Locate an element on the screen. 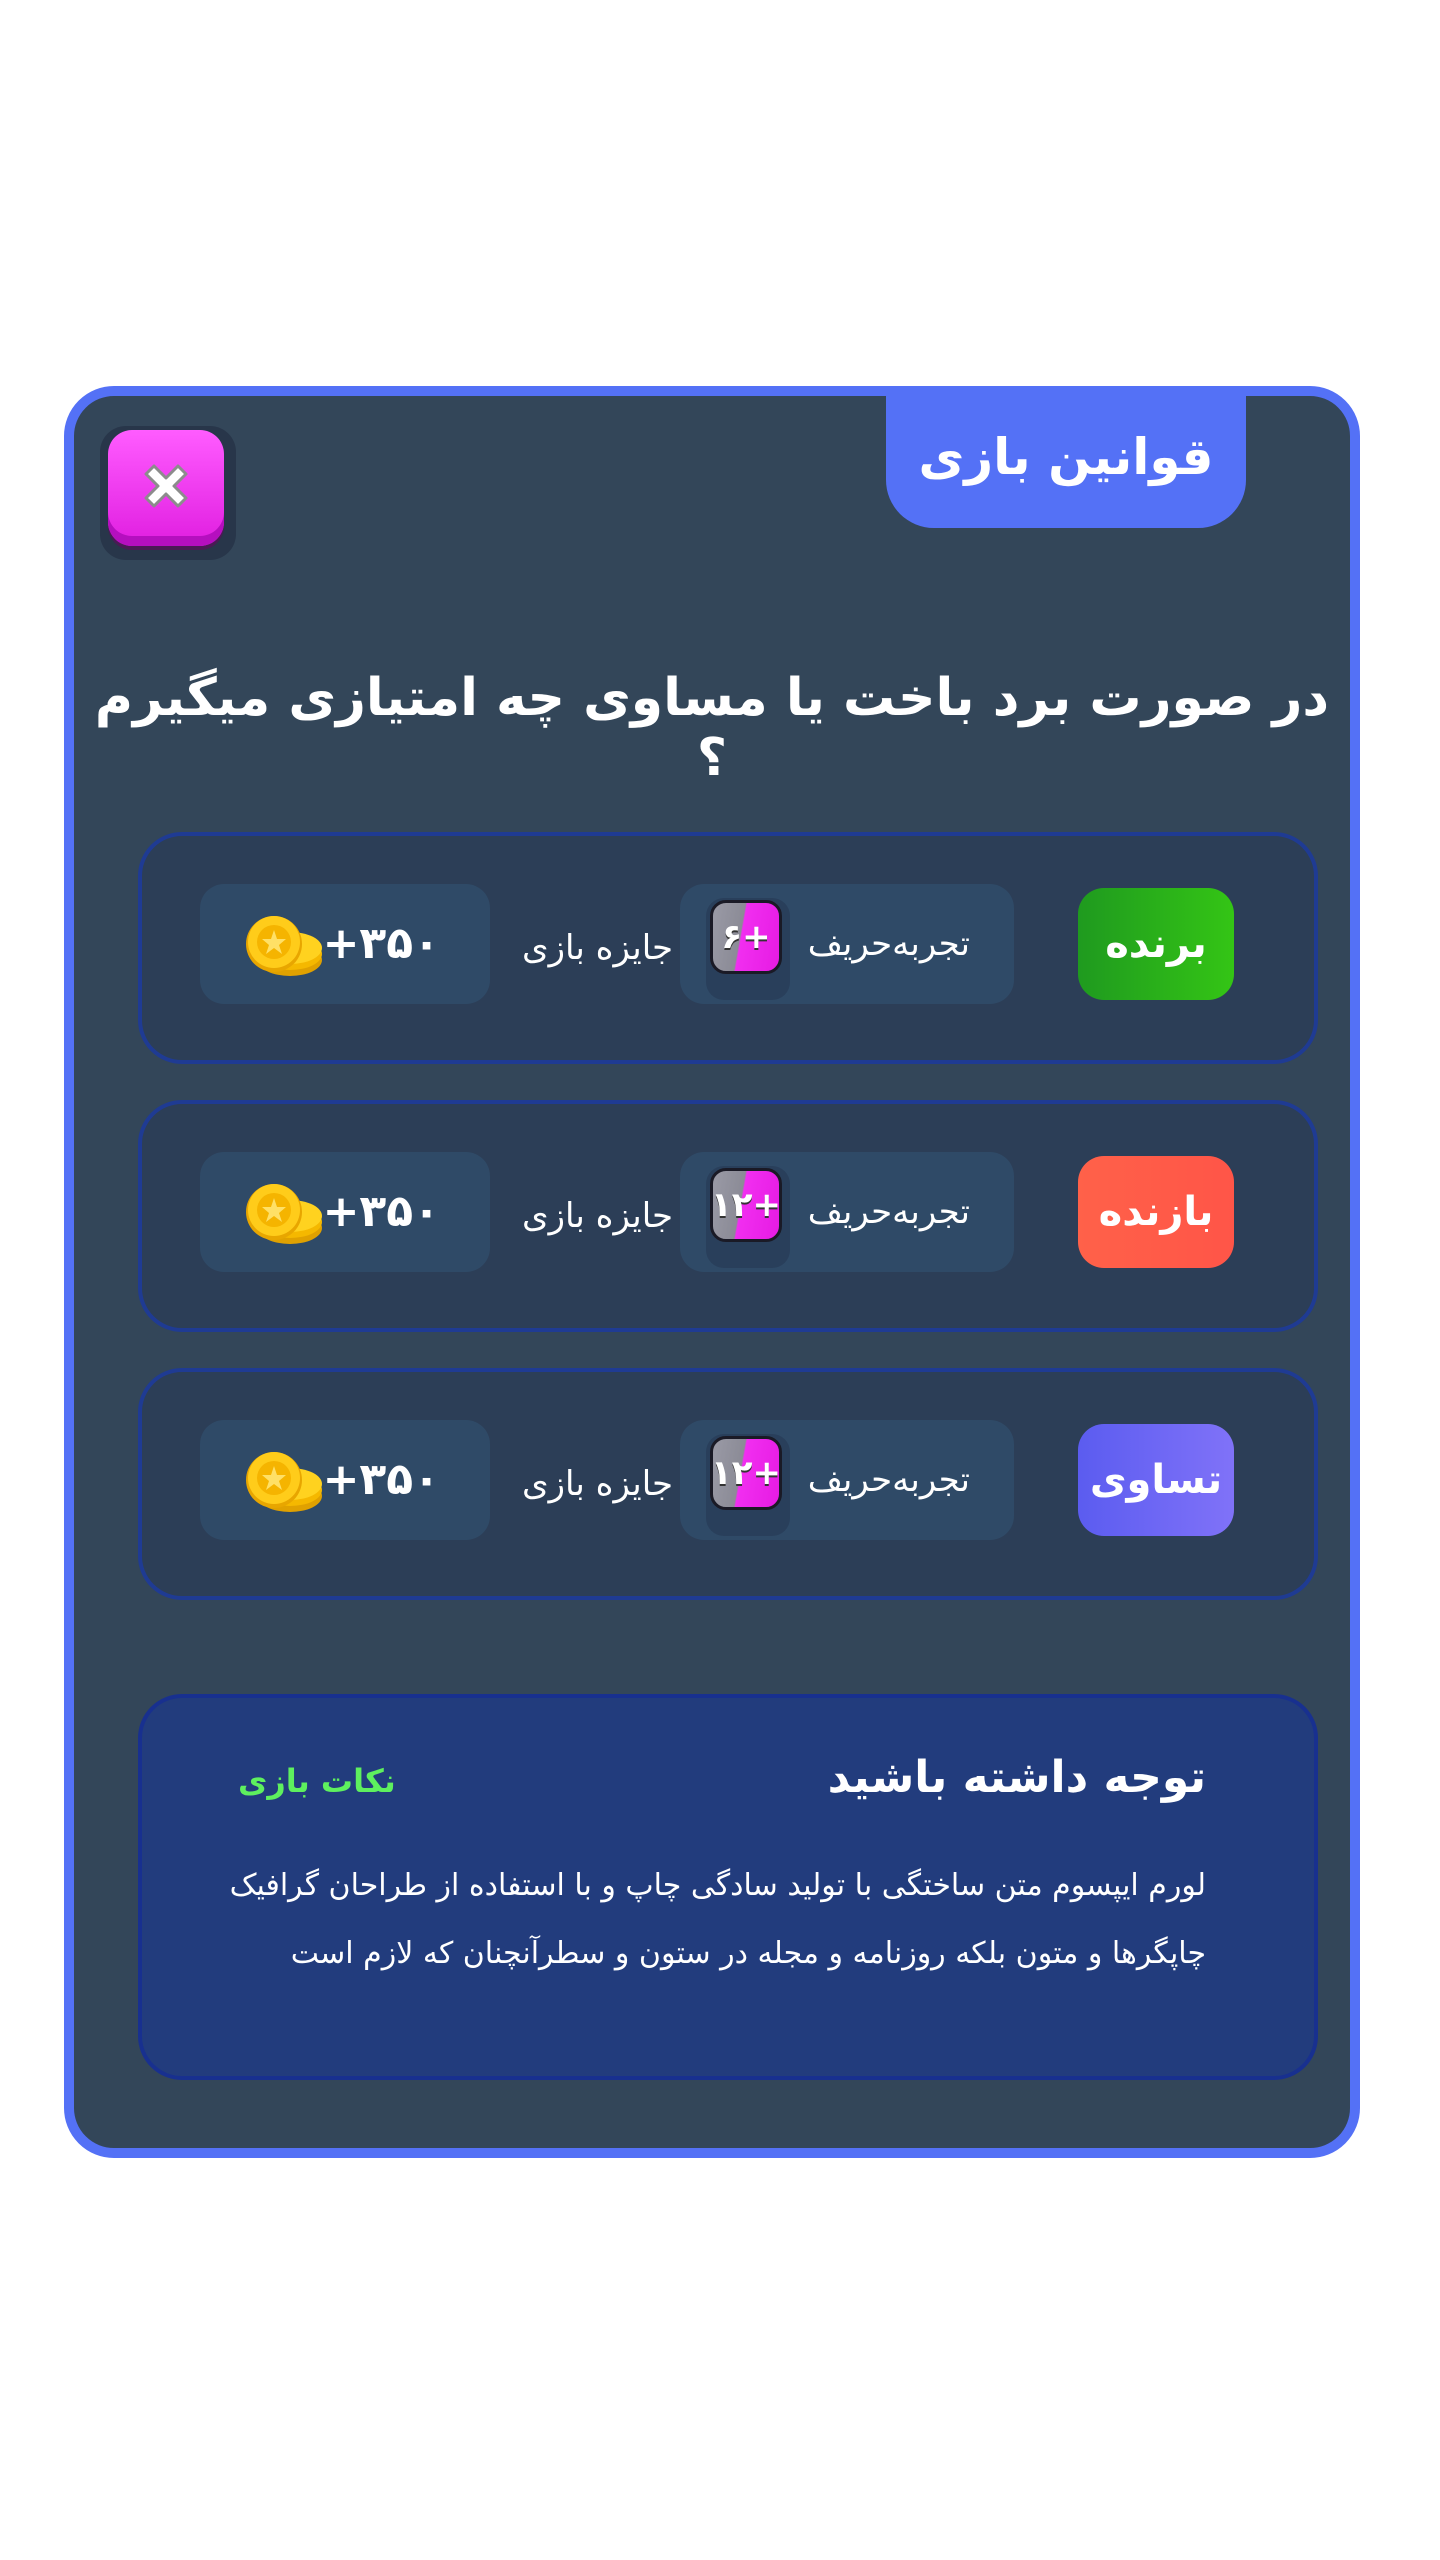 The image size is (1440, 2560). close-icon is located at coordinates (166, 488).